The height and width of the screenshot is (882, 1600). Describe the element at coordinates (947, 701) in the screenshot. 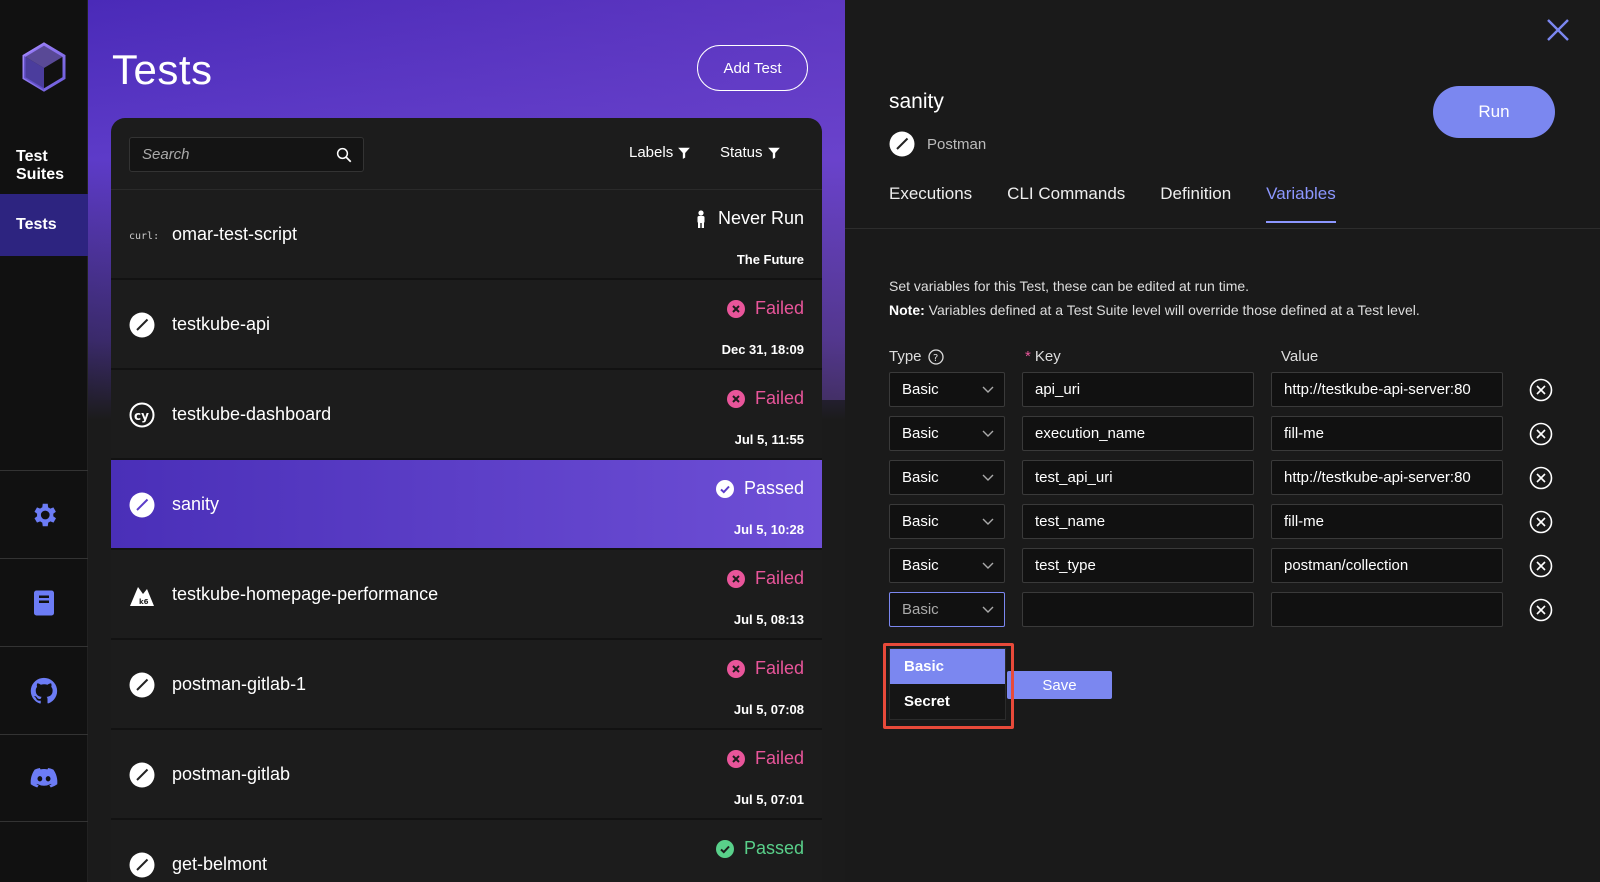

I see `dropdown-option-secret: Secret` at that location.